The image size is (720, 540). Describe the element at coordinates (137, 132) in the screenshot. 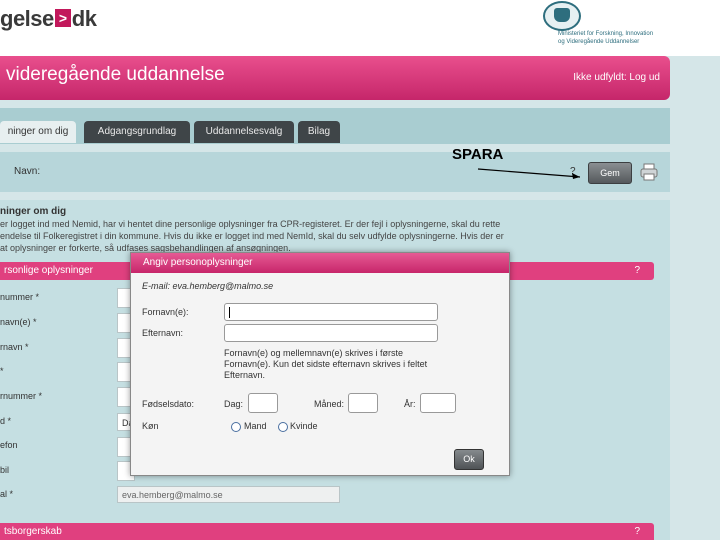

I see `tab-admission-basis: Adgangsgrundlag` at that location.